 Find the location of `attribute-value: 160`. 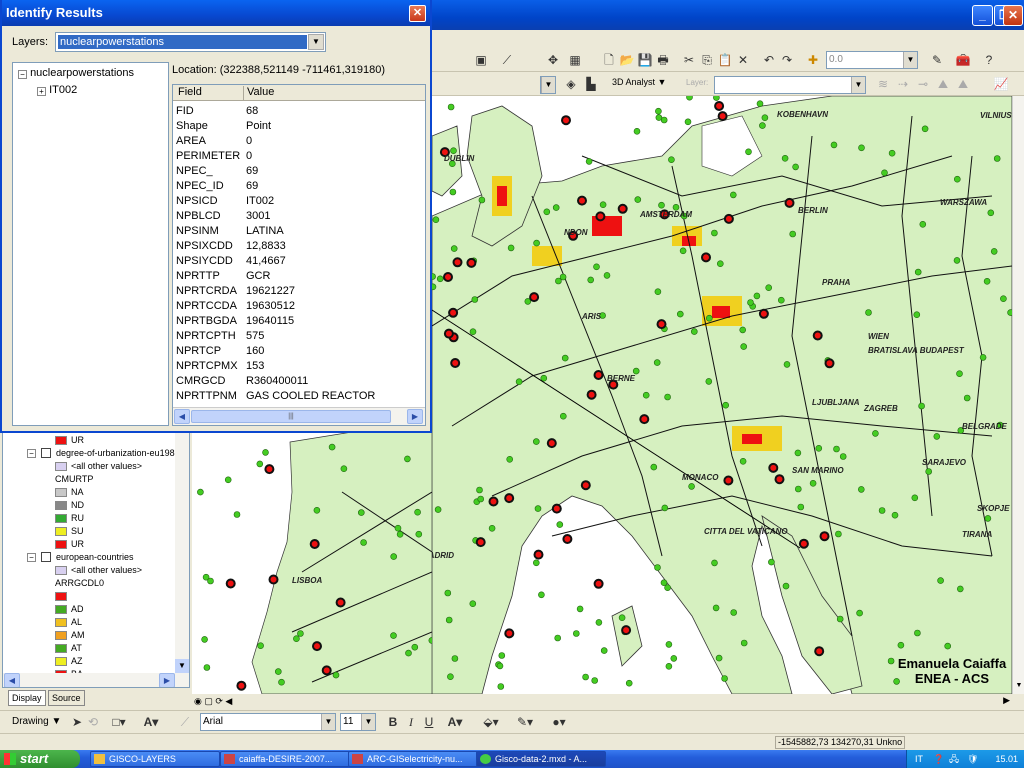

attribute-value: 160 is located at coordinates (255, 351).